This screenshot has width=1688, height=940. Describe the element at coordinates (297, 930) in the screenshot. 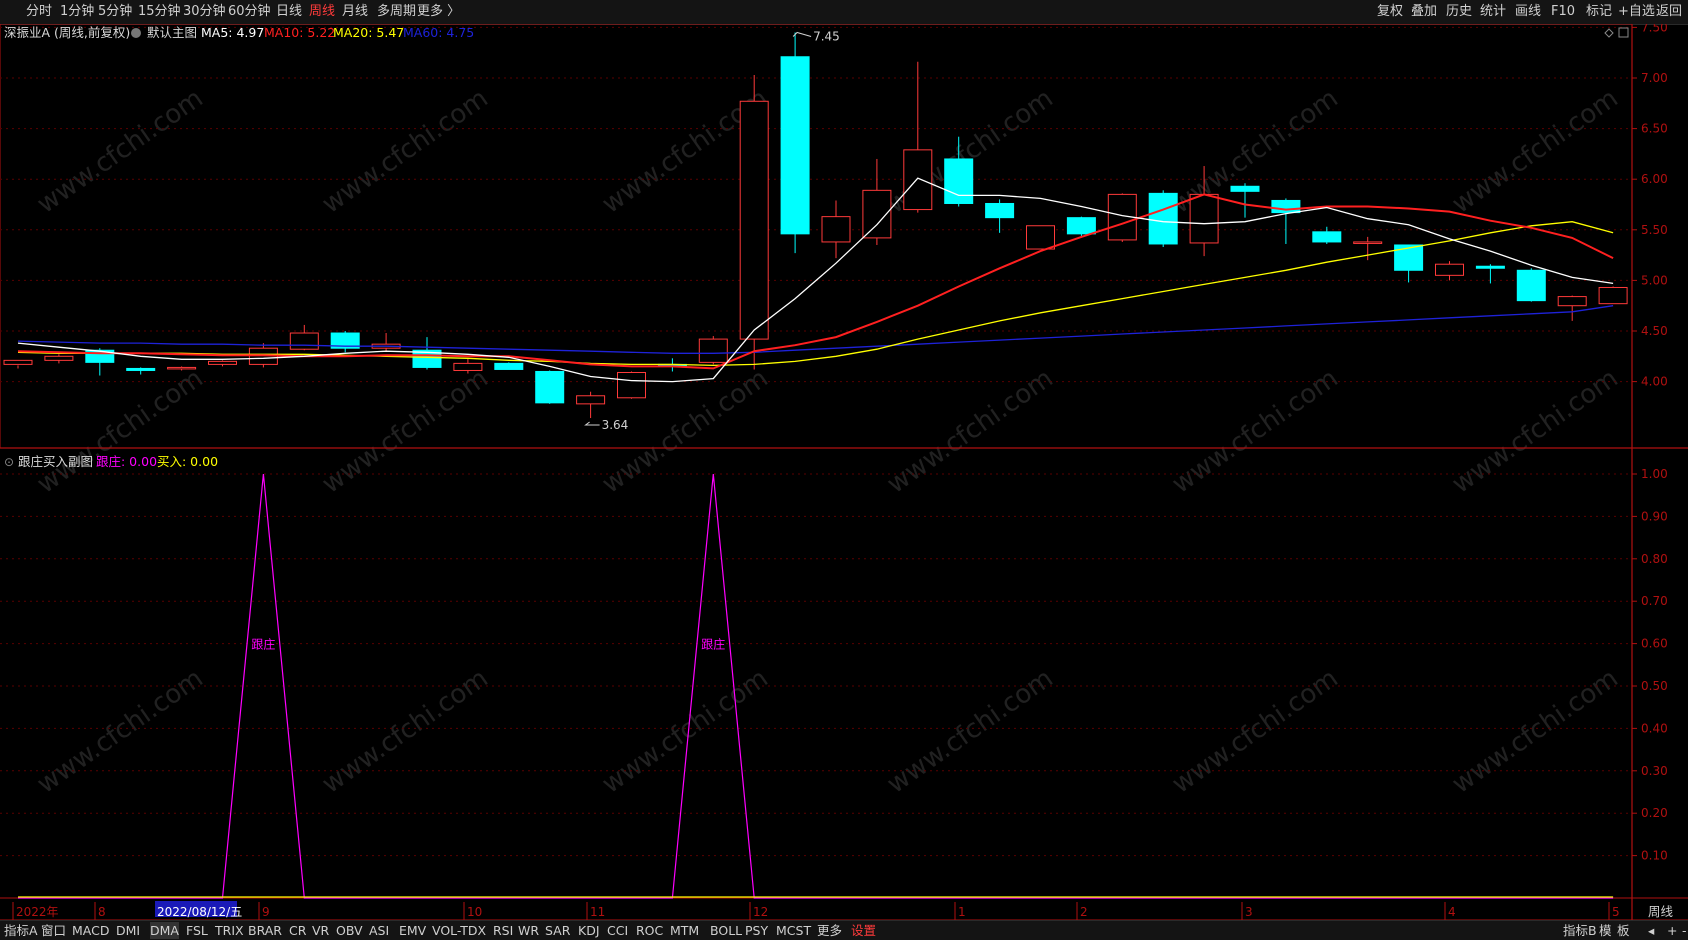

I see `indicator-tab-8: CR` at that location.